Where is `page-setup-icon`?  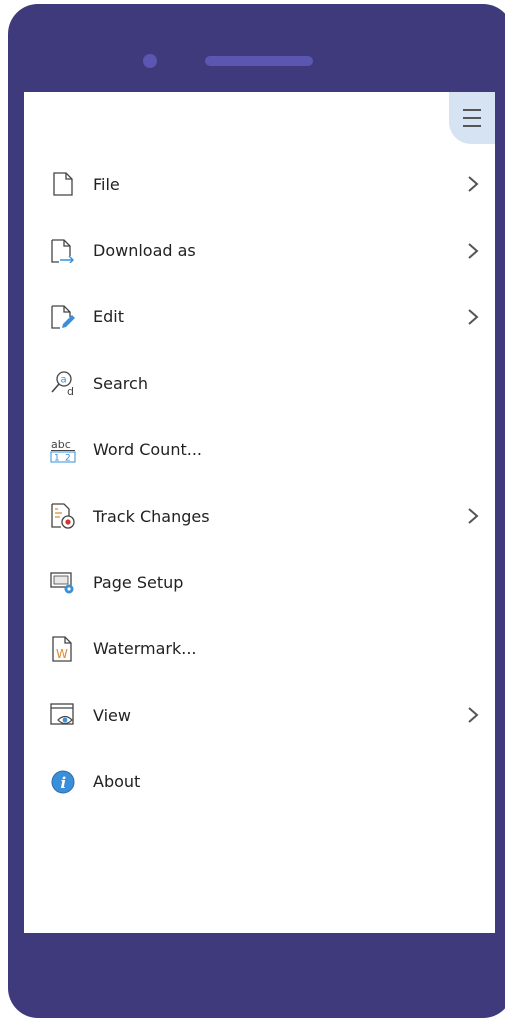 page-setup-icon is located at coordinates (63, 583).